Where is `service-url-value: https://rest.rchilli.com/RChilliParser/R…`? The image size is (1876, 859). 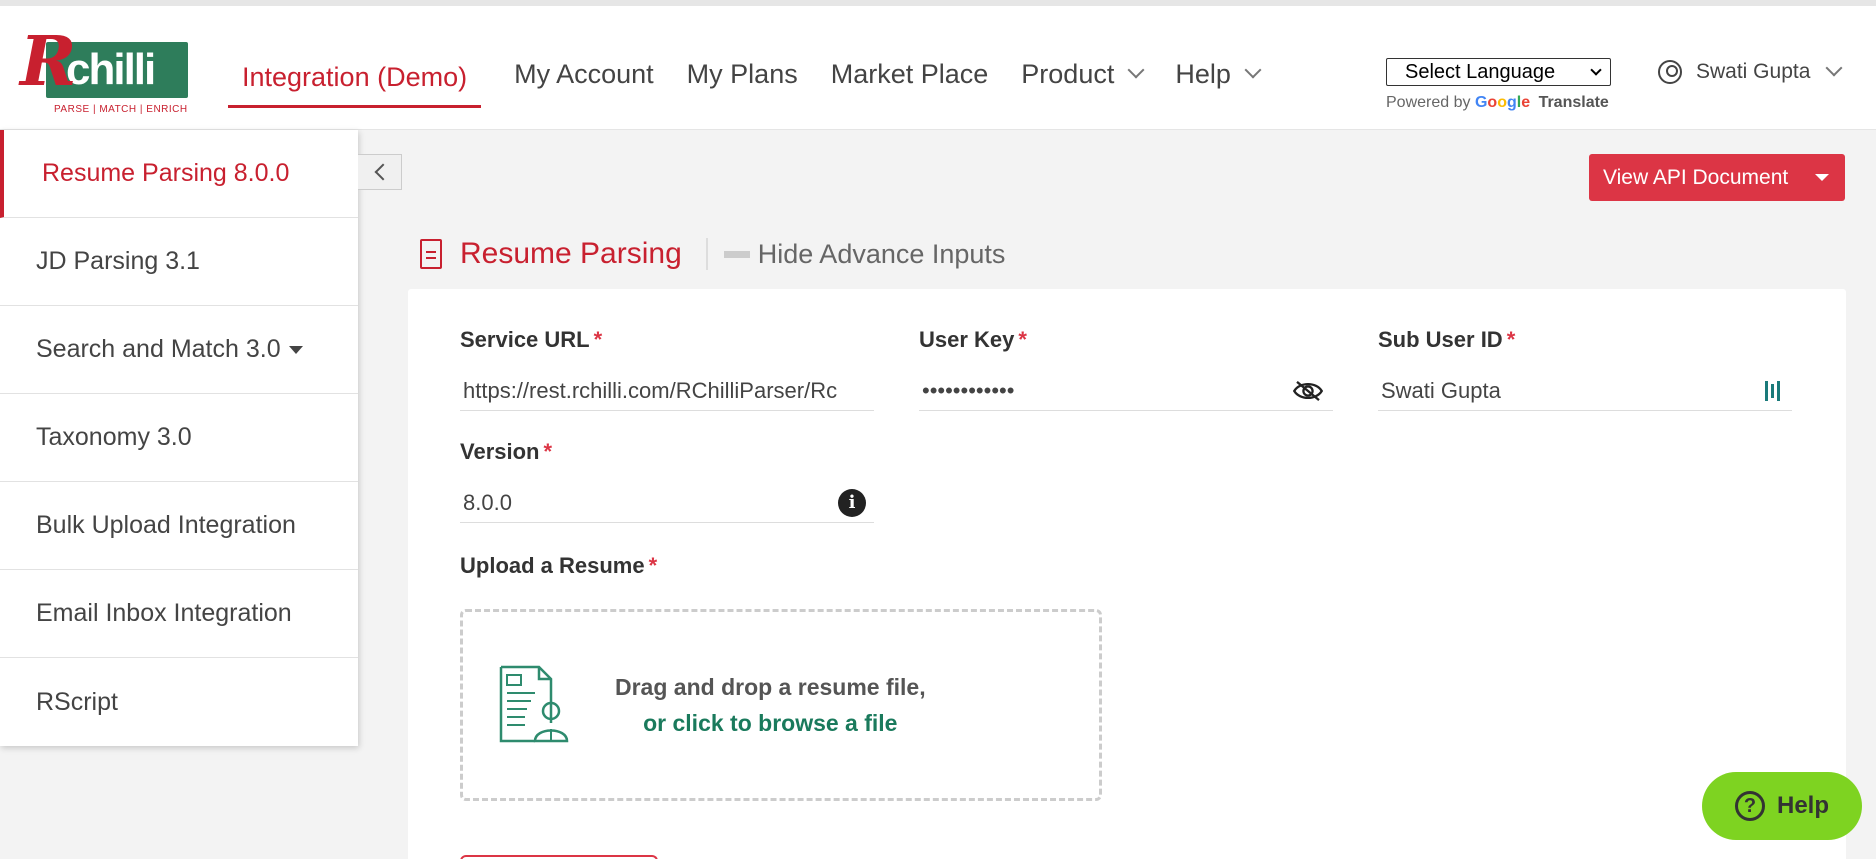 service-url-value: https://rest.rchilli.com/RChilliParser/R… is located at coordinates (650, 390).